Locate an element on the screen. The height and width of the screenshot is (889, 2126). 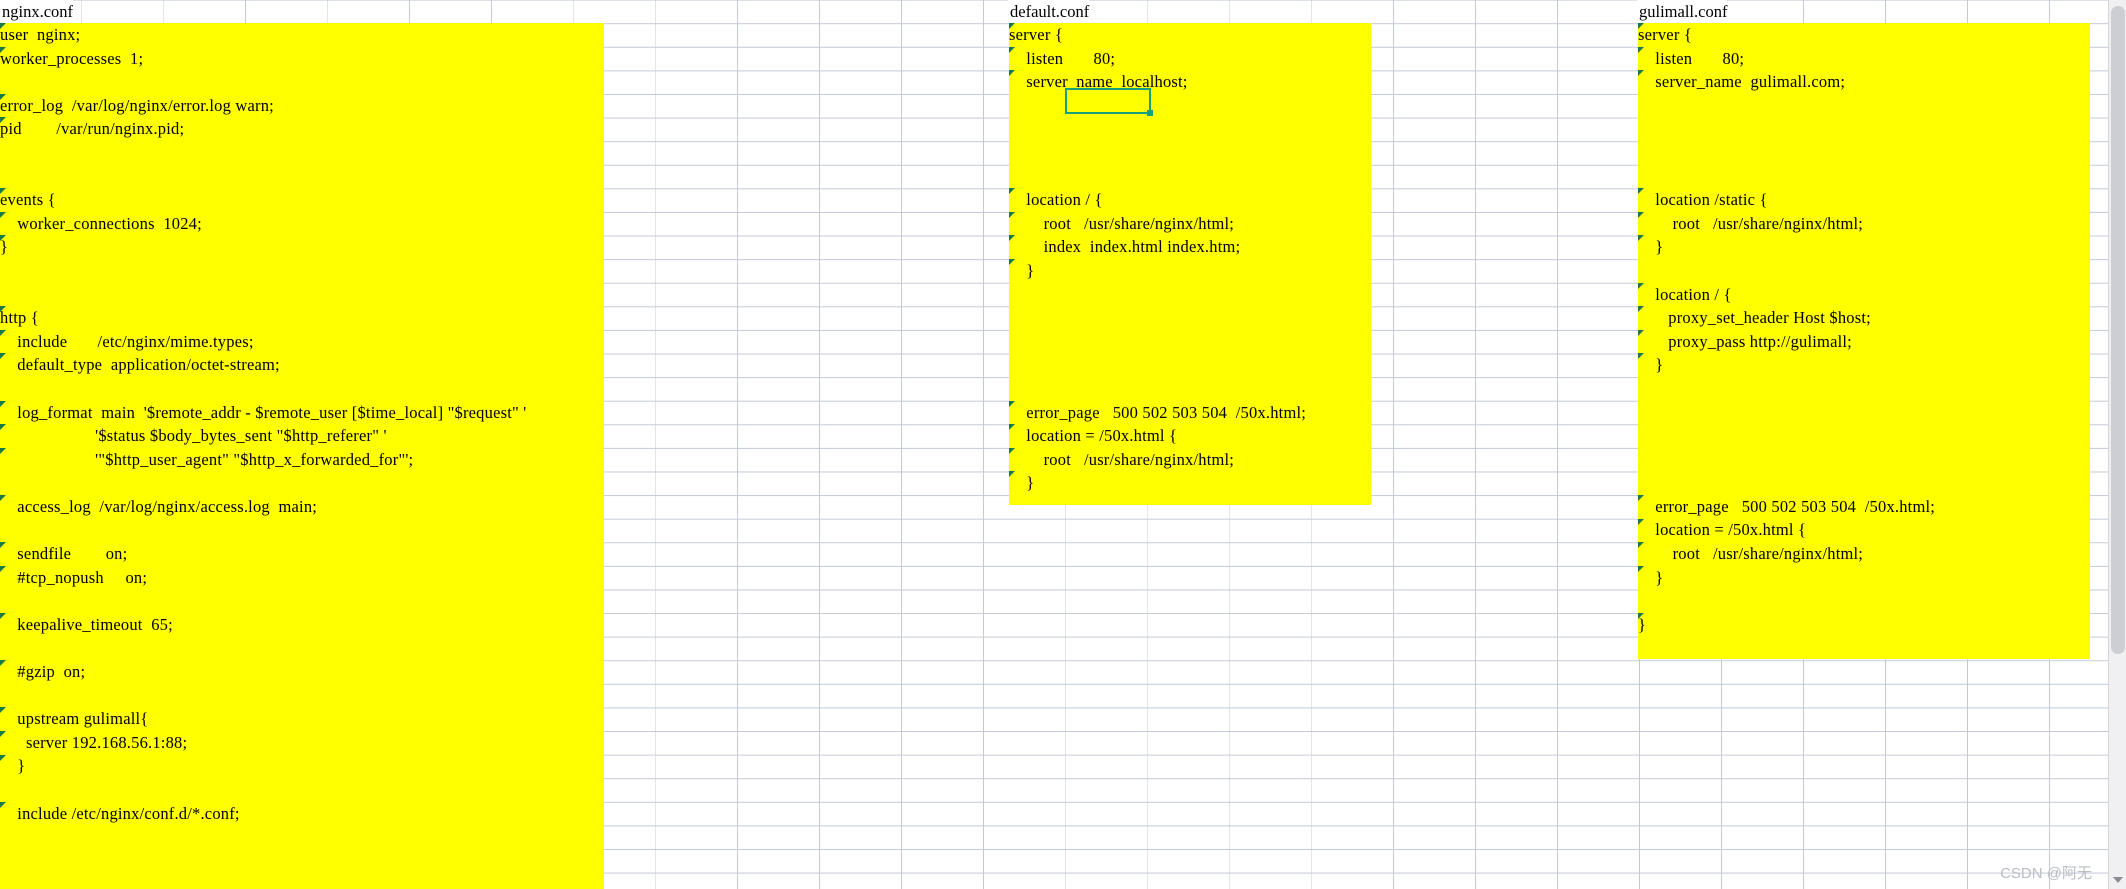
config-line: include /etc/nginx/conf.d/*.conf; is located at coordinates (120, 813).